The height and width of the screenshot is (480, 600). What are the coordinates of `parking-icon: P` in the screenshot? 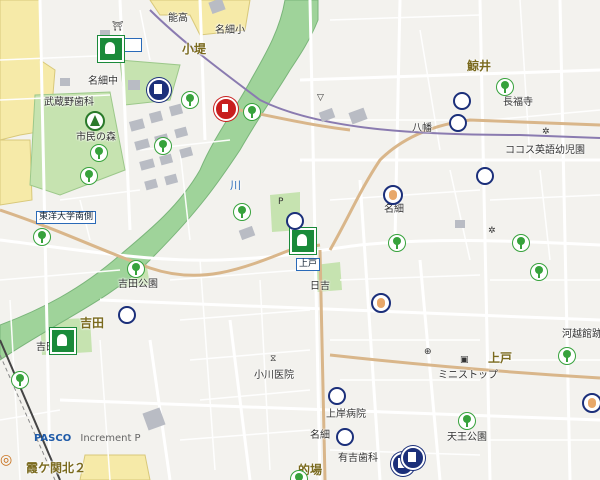 It's located at (281, 202).